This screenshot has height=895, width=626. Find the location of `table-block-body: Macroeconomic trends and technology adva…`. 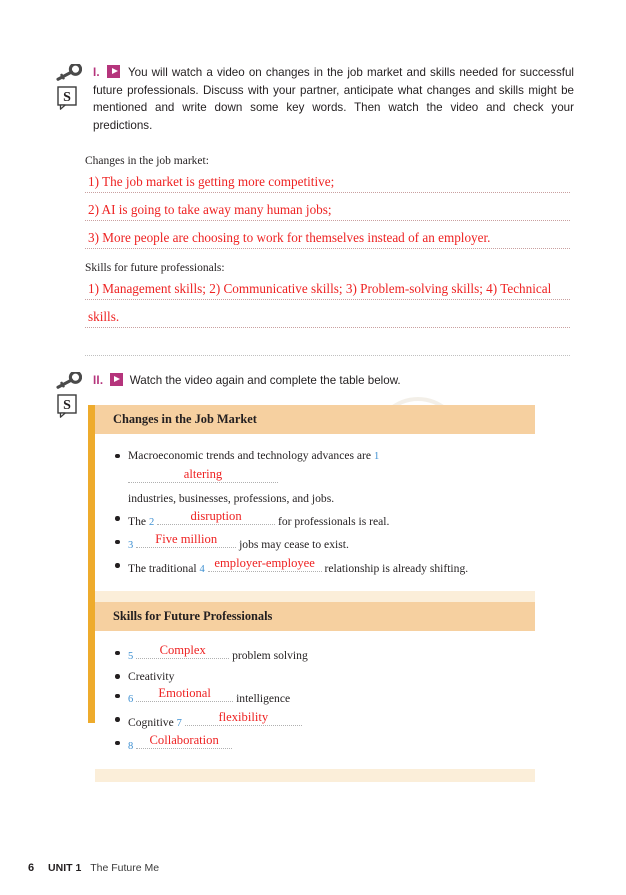

table-block-body: Macroeconomic trends and technology adva… is located at coordinates (315, 512).